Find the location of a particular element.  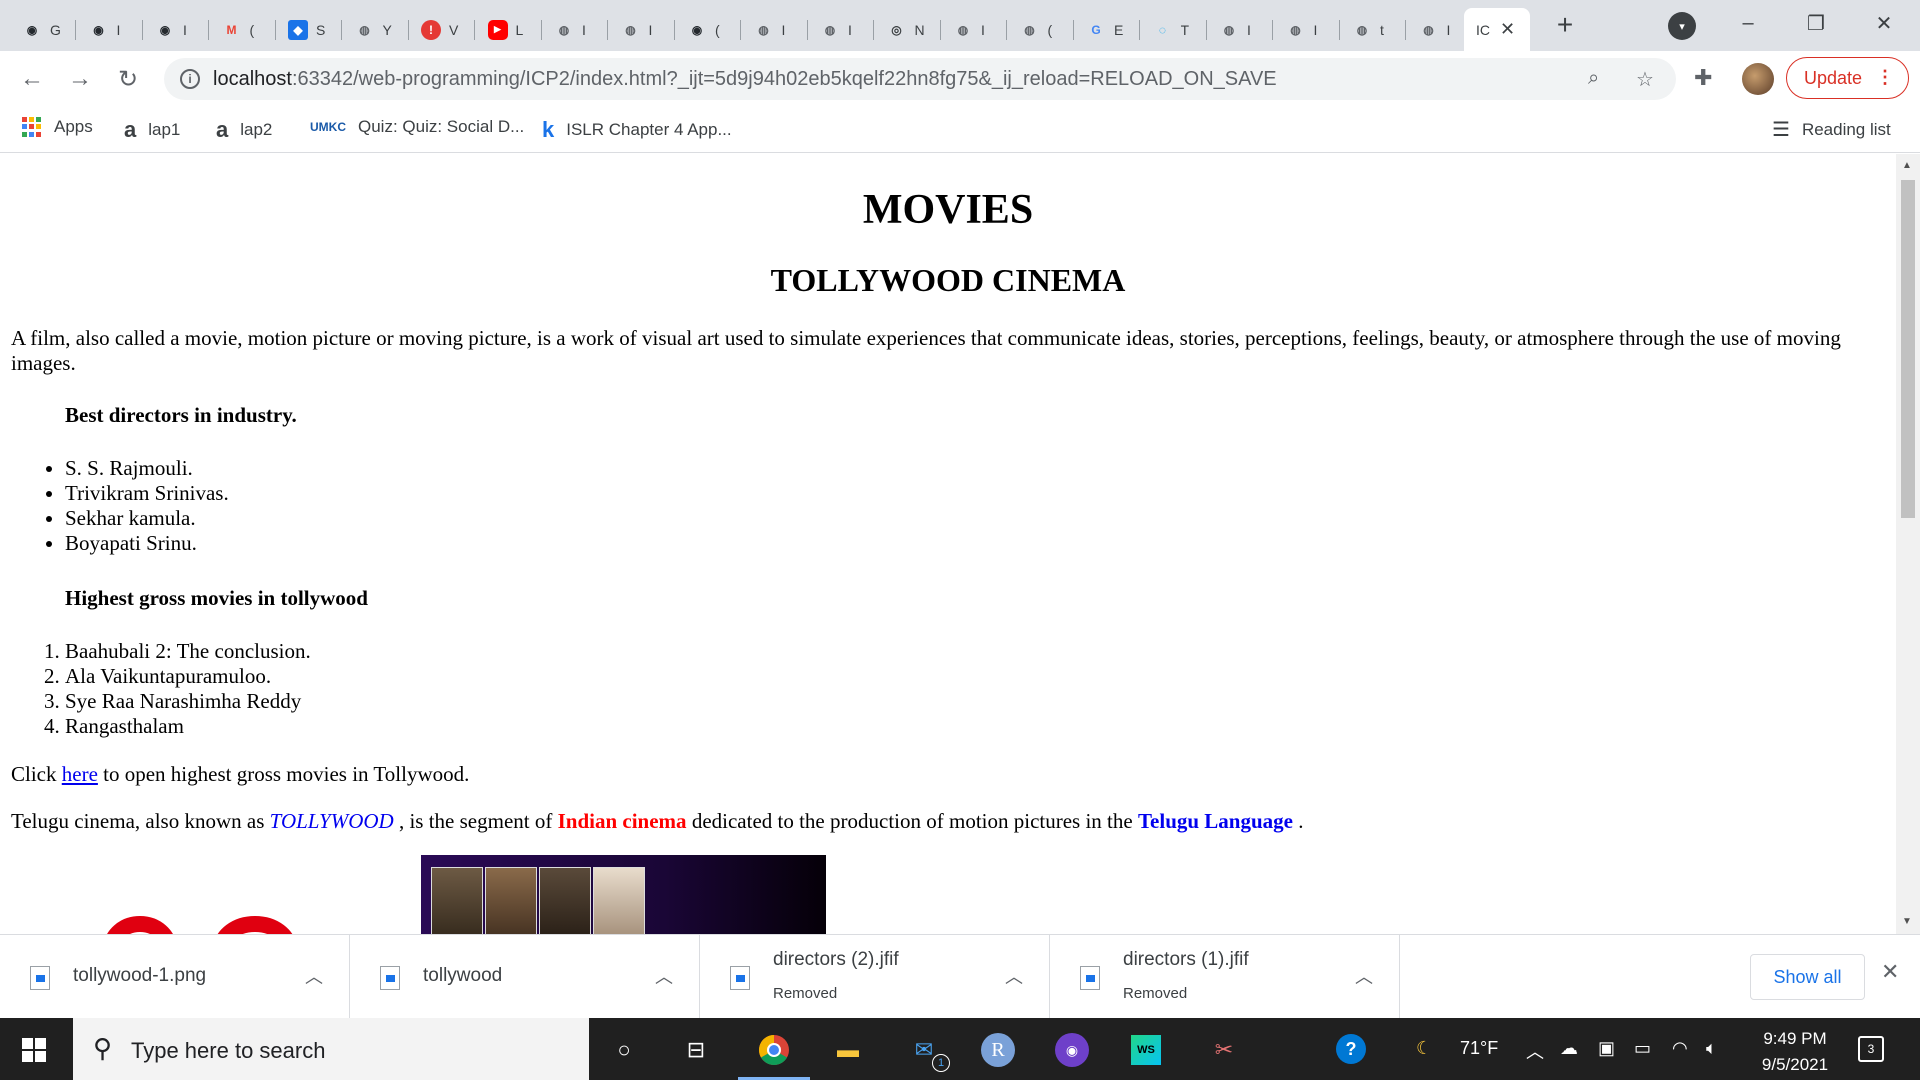

snipping-tool-icon: ✂ is located at coordinates (1224, 1050).